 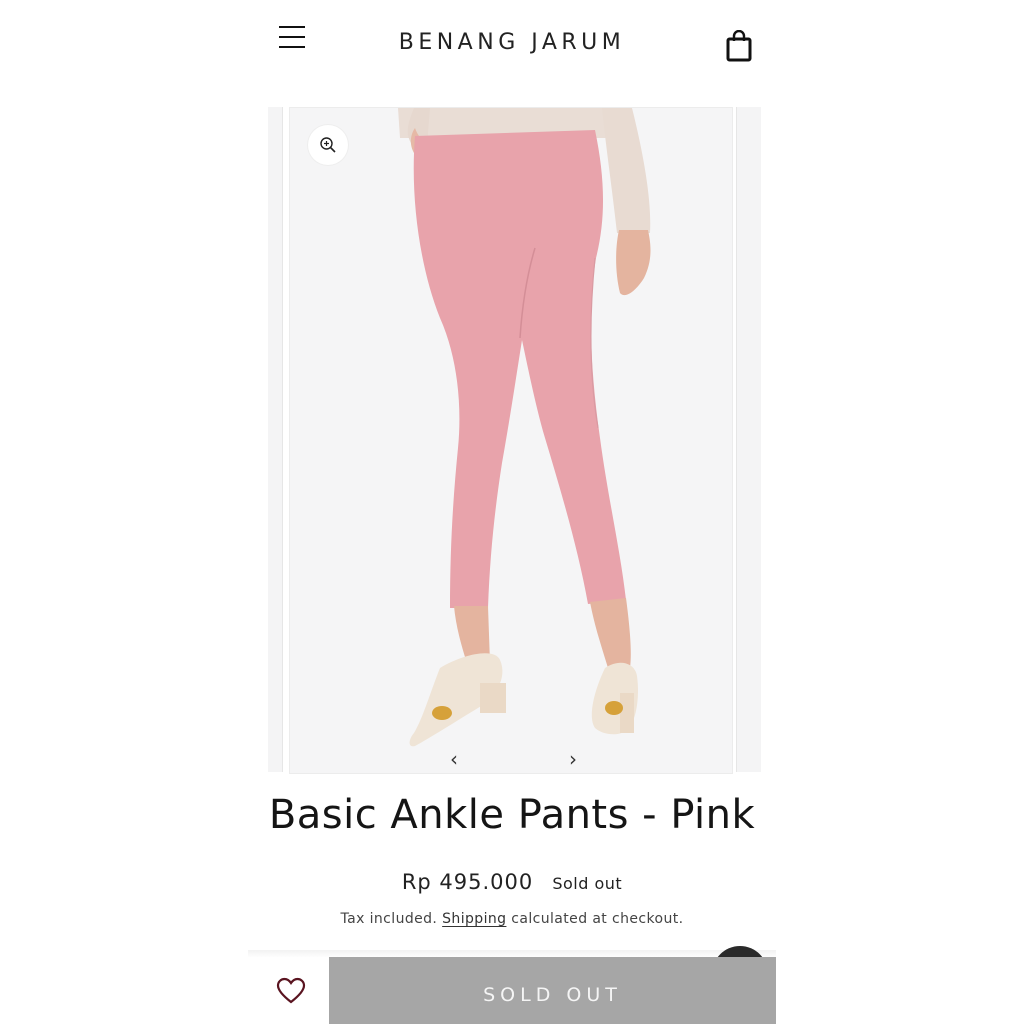 What do you see at coordinates (328, 145) in the screenshot?
I see `zoom-in-icon` at bounding box center [328, 145].